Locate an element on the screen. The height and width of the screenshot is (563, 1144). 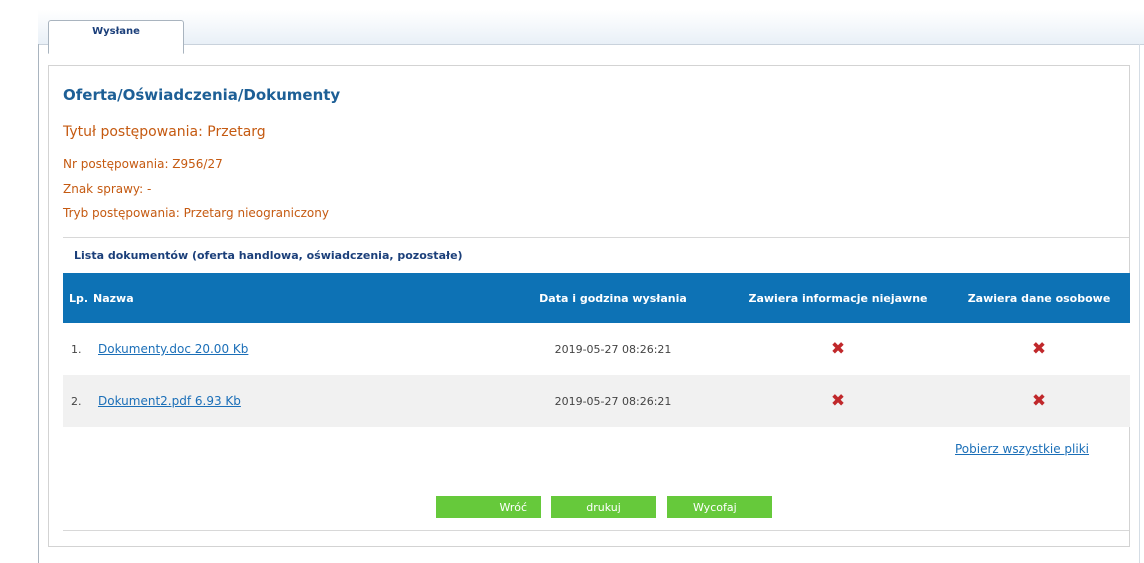
print-button: drukuj is located at coordinates (603, 507).